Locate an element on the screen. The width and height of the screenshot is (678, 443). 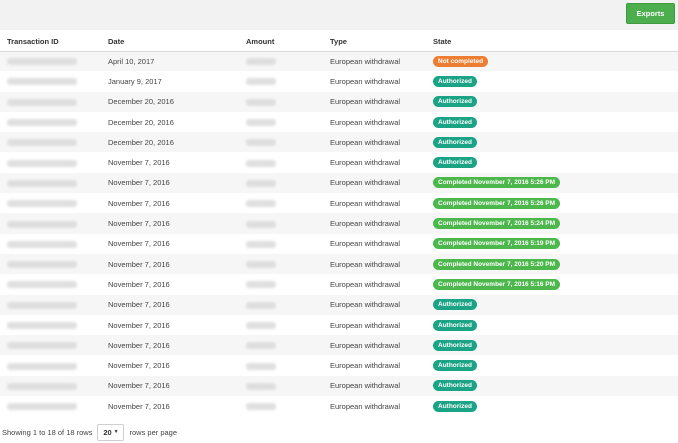
column-header-amount: Amount is located at coordinates (287, 42).